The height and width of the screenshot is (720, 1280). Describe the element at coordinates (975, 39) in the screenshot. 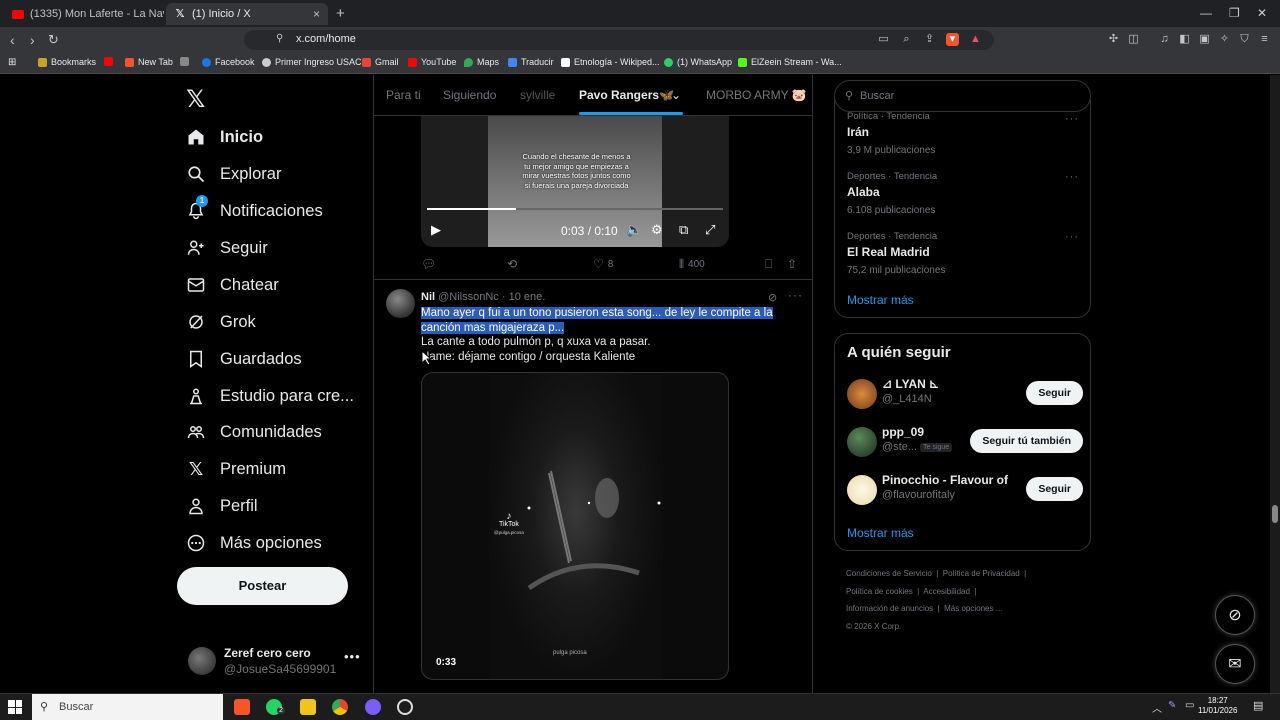

I see `brave-rewards-icon: ▲` at that location.